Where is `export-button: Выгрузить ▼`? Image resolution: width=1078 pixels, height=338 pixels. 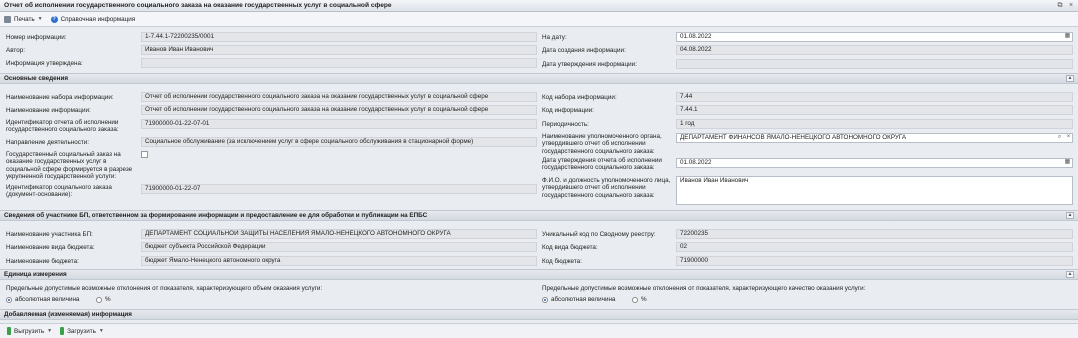
export-button: Выгрузить ▼ is located at coordinates (29, 331).